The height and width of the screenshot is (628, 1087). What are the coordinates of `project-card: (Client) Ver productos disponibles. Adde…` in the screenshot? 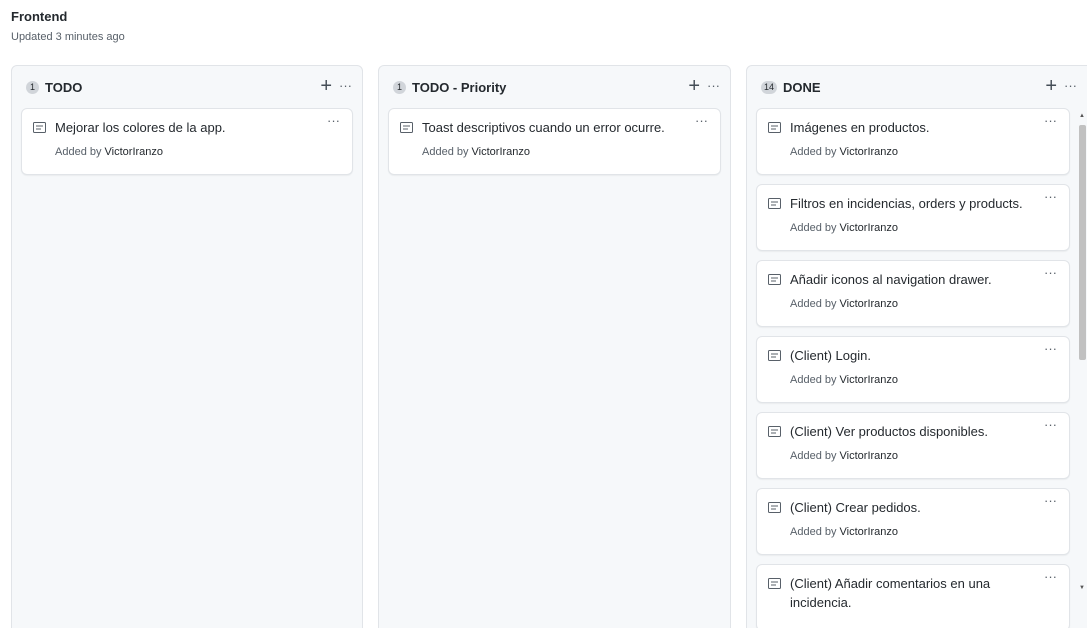 It's located at (913, 445).